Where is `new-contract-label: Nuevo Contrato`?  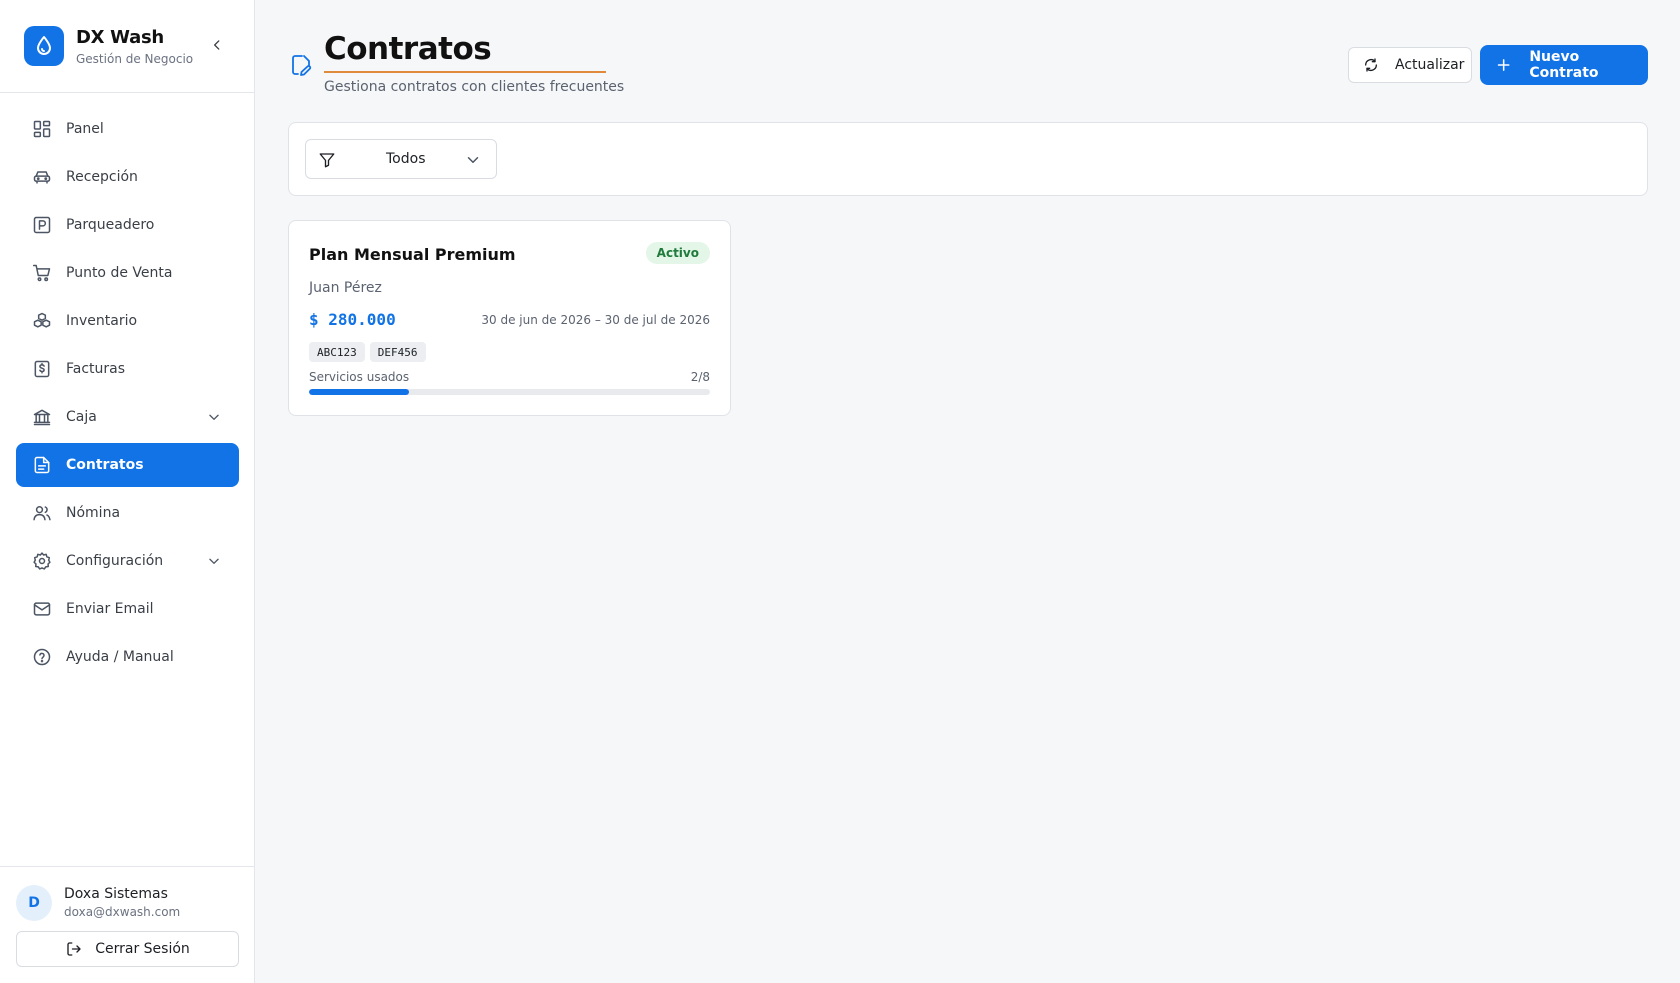 new-contract-label: Nuevo Contrato is located at coordinates (1564, 65).